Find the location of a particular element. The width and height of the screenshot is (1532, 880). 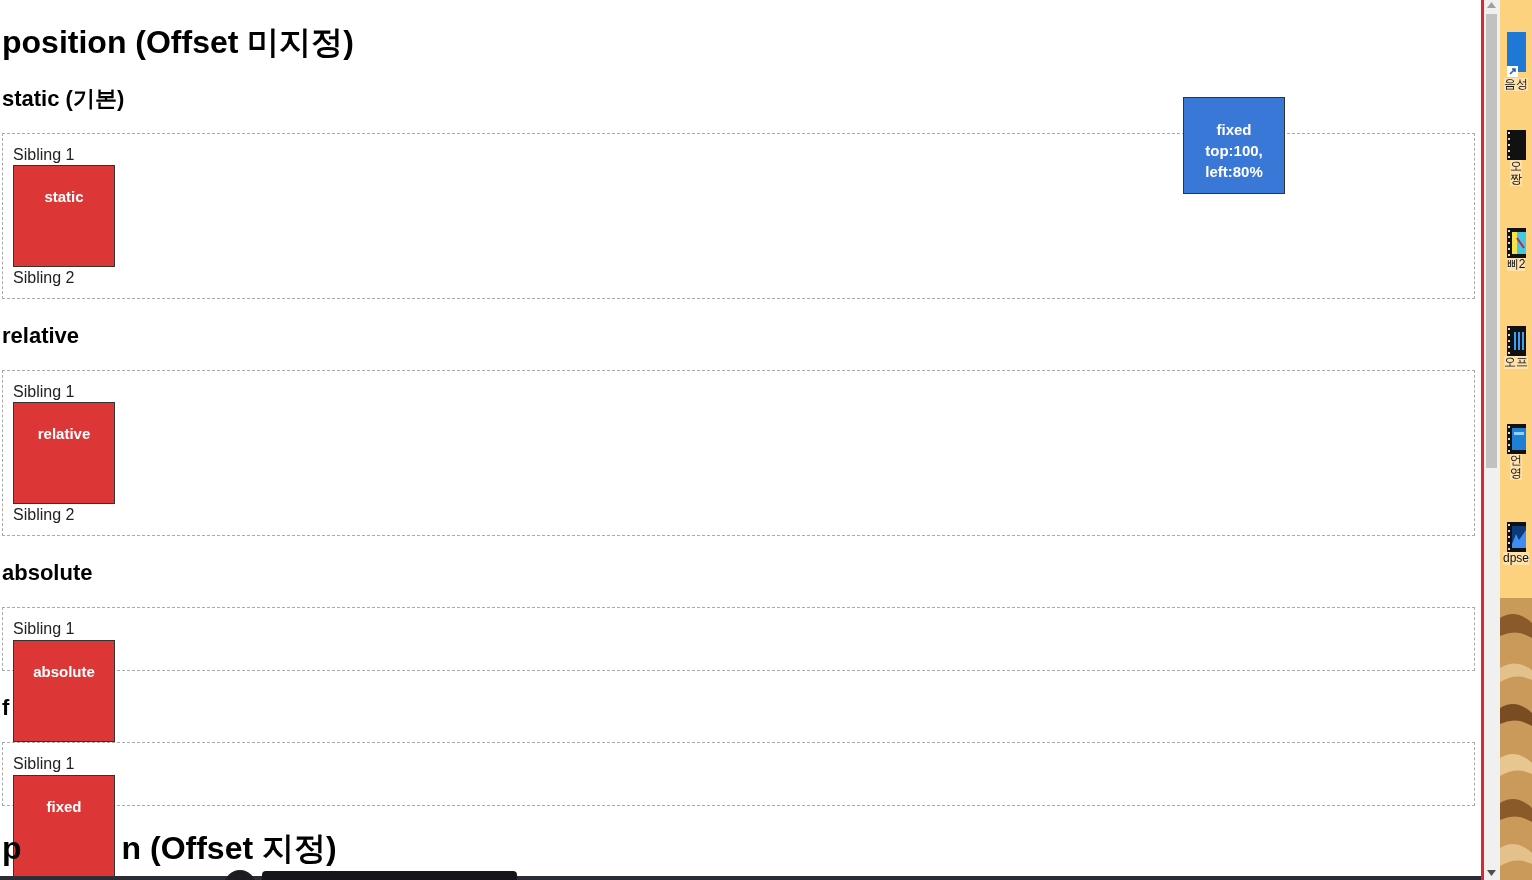

scroll-down-icon is located at coordinates (1491, 873).